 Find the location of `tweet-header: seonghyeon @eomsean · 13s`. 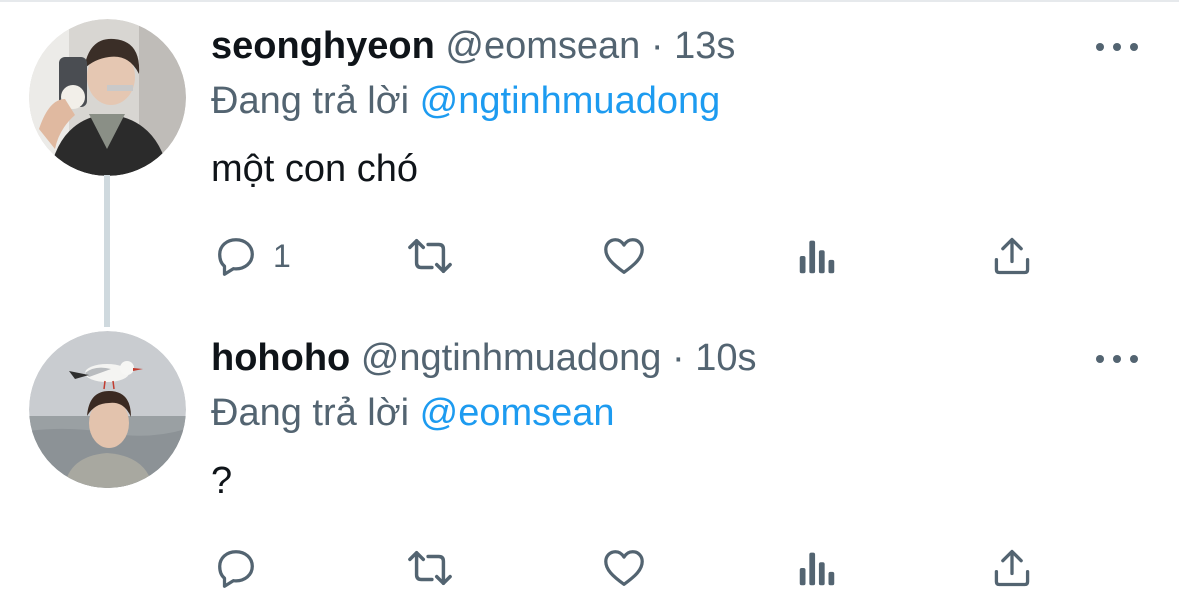

tweet-header: seonghyeon @eomsean · 13s is located at coordinates (473, 46).